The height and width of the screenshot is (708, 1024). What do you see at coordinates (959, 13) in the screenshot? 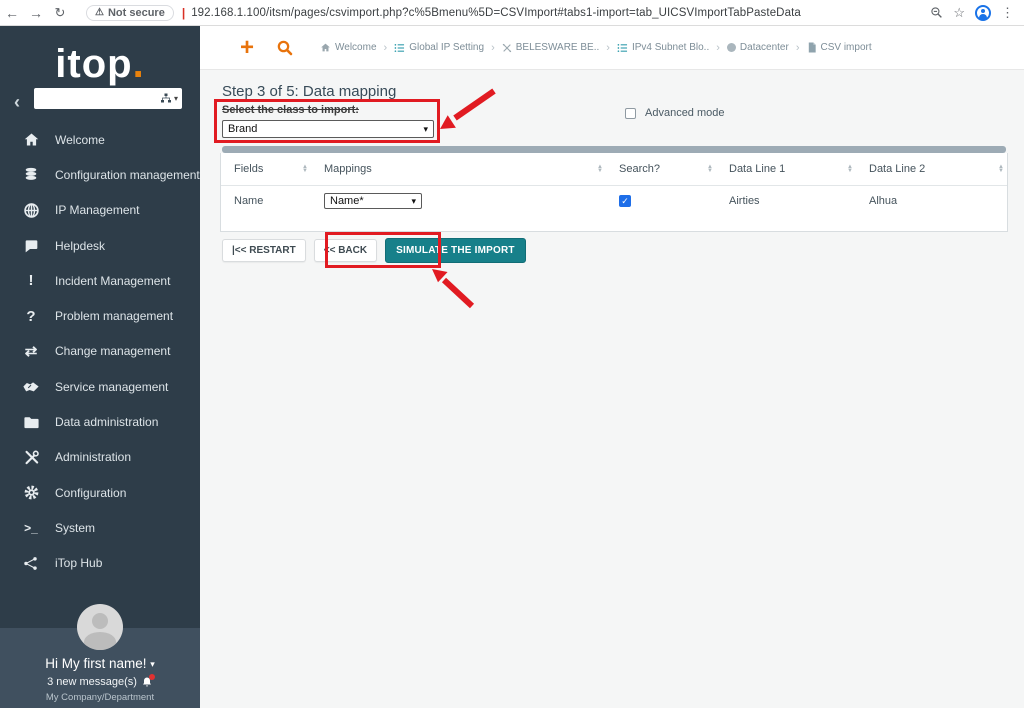
I see `bookmark-star-icon: ☆` at bounding box center [959, 13].